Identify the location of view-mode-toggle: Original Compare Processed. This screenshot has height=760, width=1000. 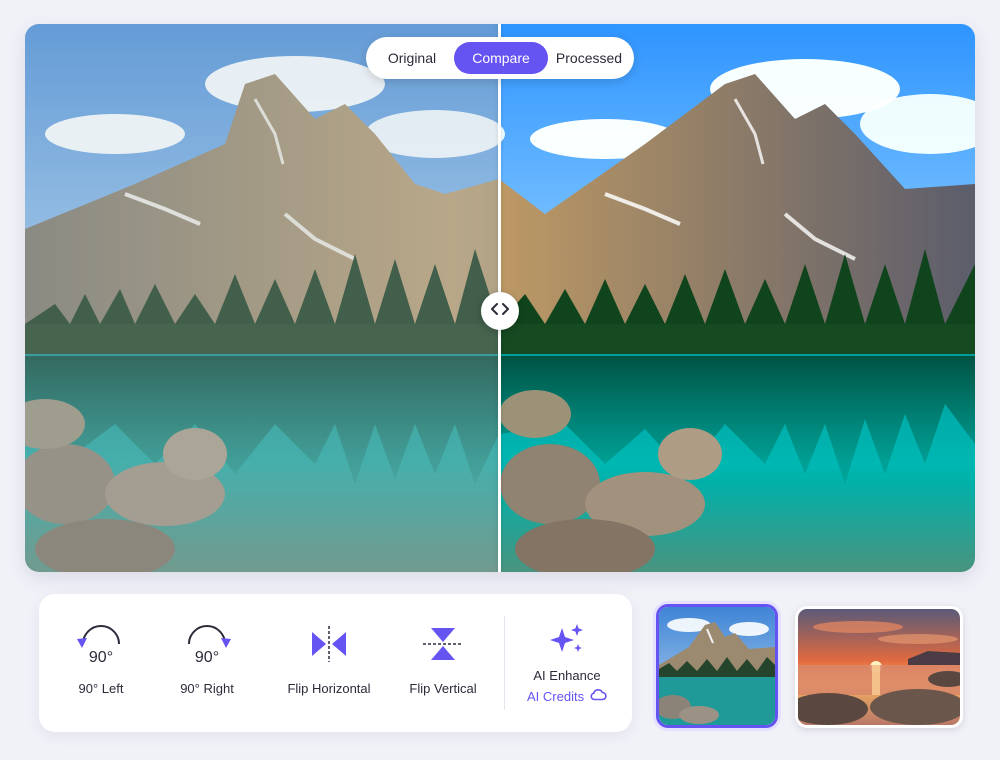
(500, 58).